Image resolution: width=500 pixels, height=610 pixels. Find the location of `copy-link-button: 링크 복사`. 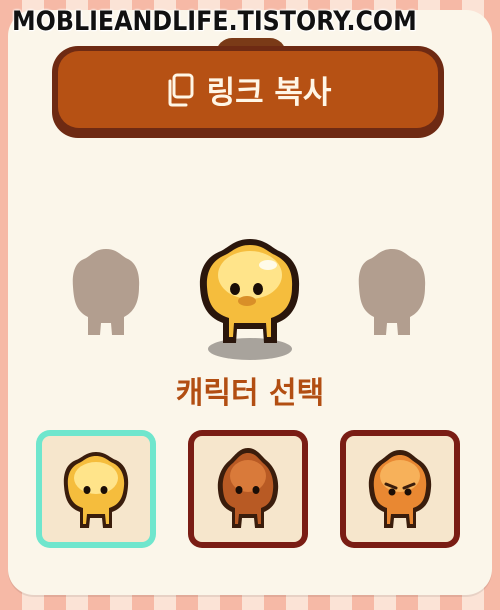

copy-link-button: 링크 복사 is located at coordinates (248, 92).